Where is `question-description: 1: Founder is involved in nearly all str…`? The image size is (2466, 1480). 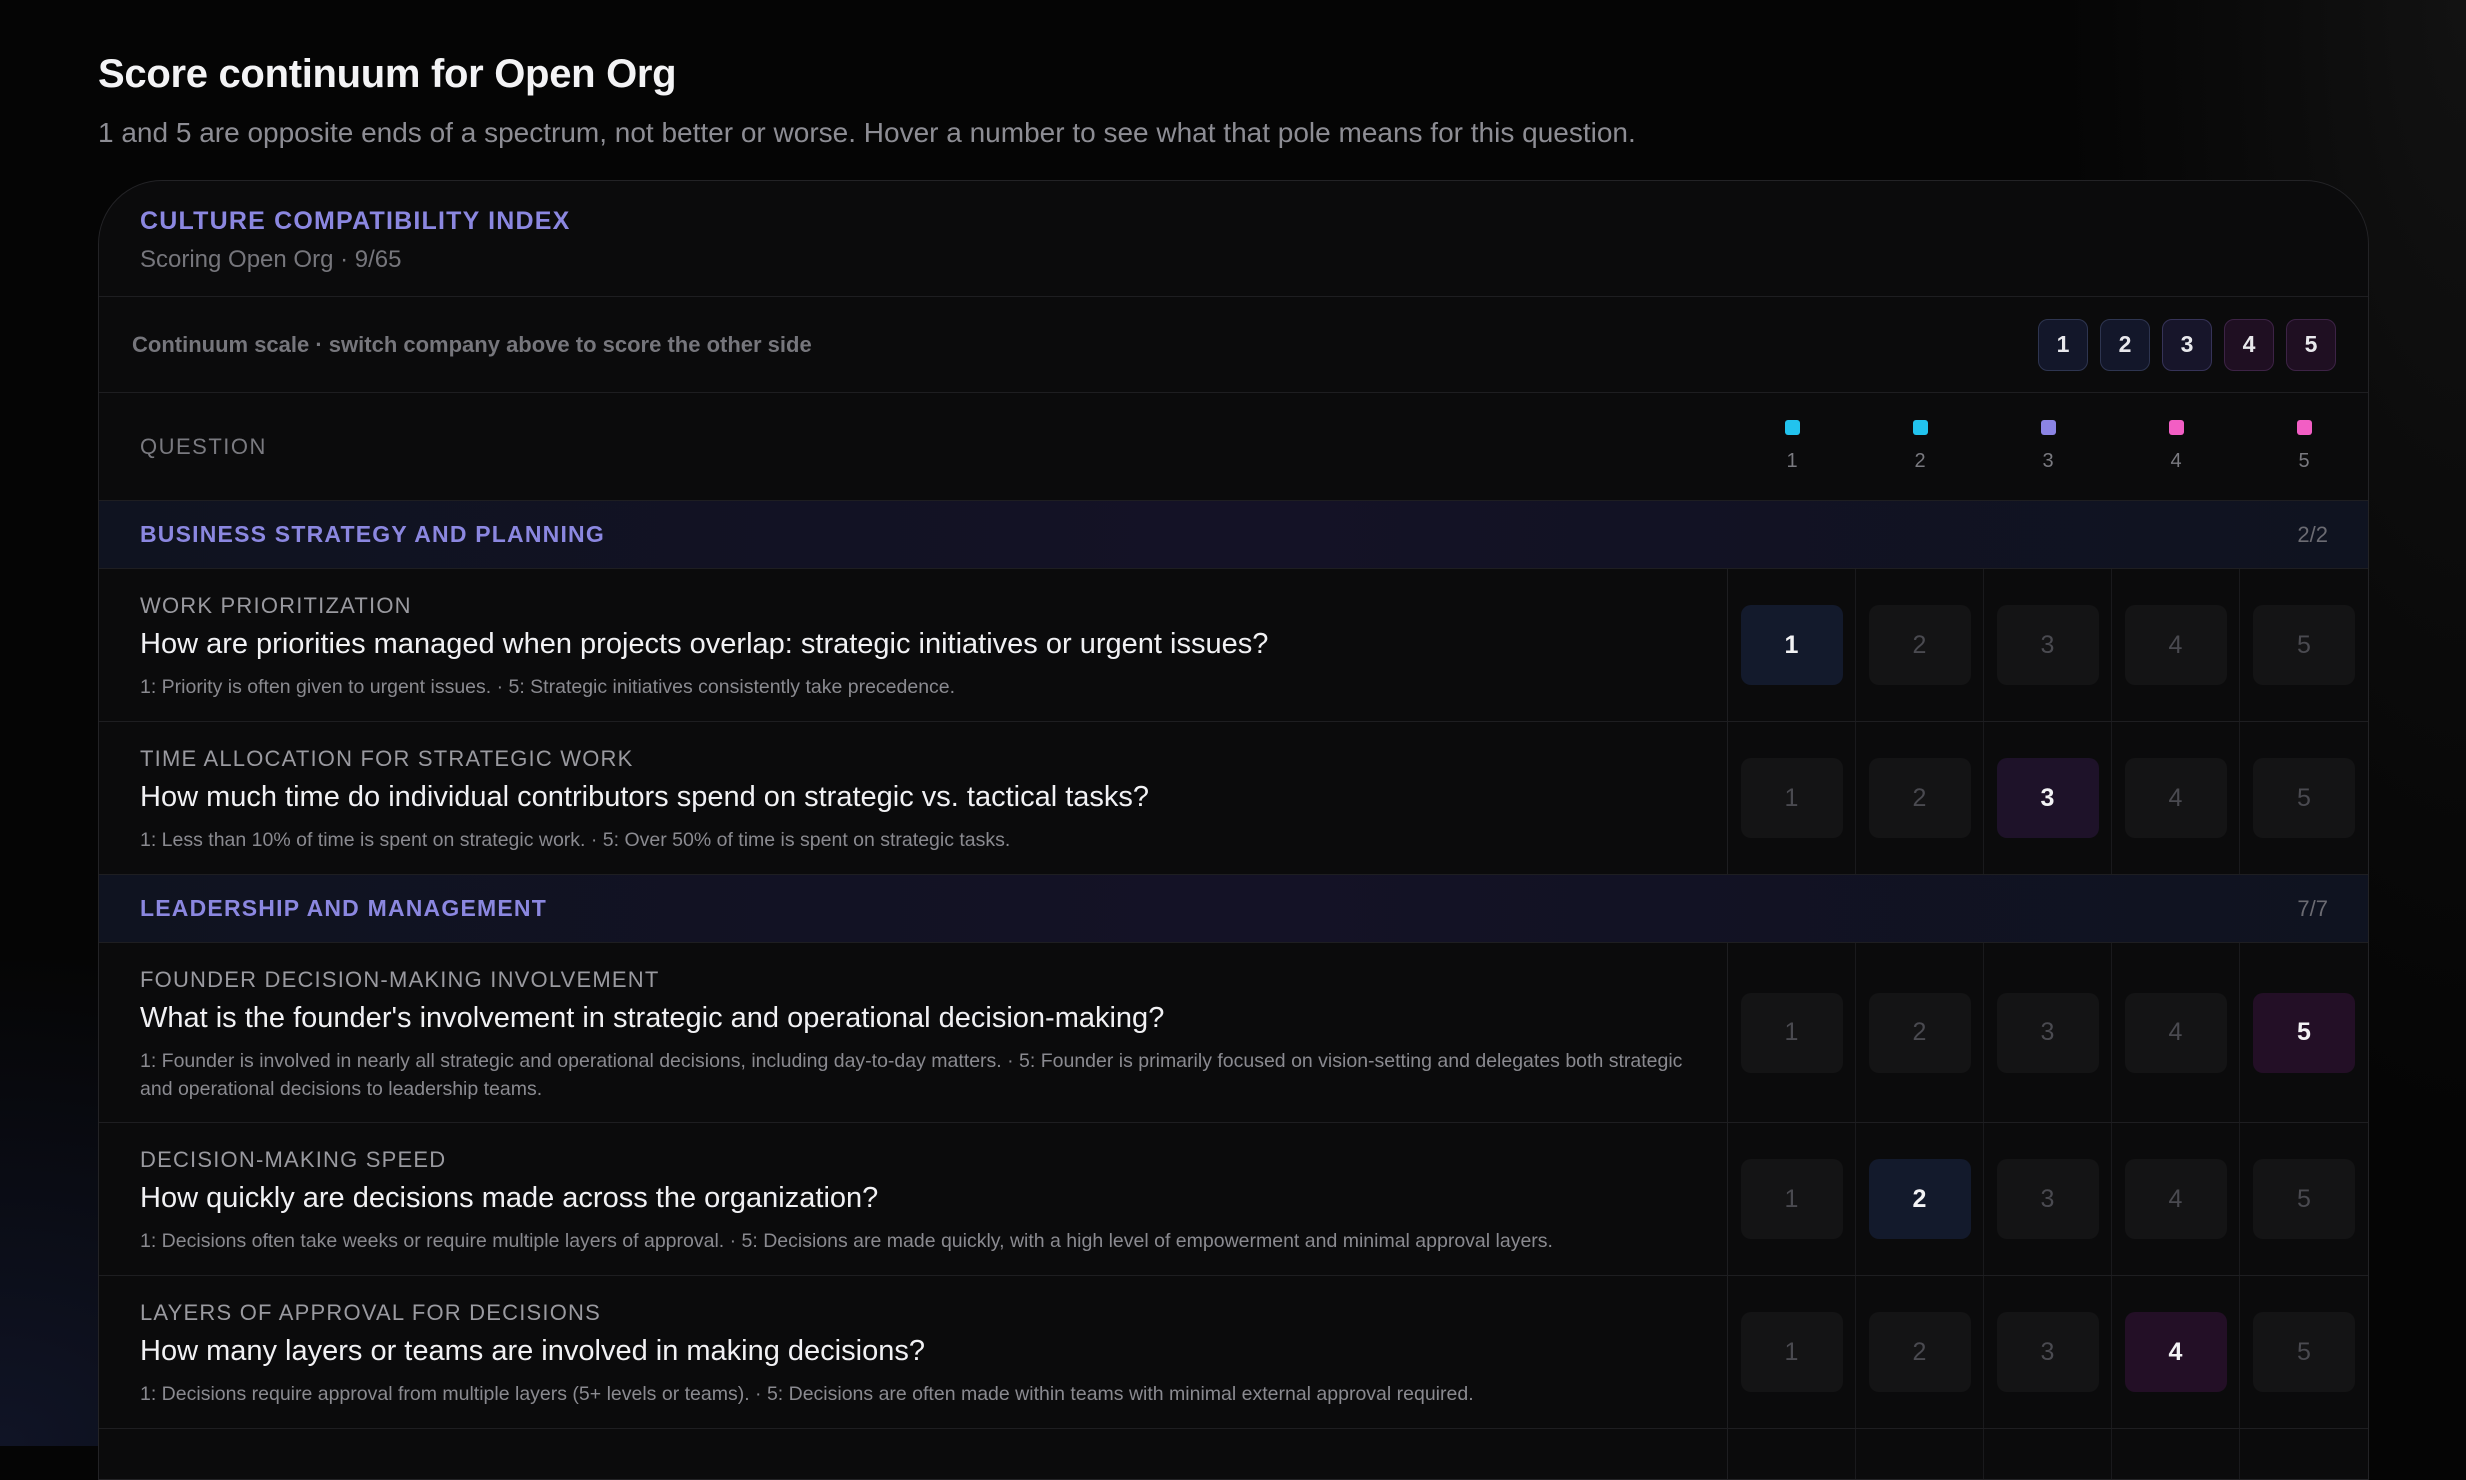
question-description: 1: Founder is involved in nearly all str… is located at coordinates (911, 1075).